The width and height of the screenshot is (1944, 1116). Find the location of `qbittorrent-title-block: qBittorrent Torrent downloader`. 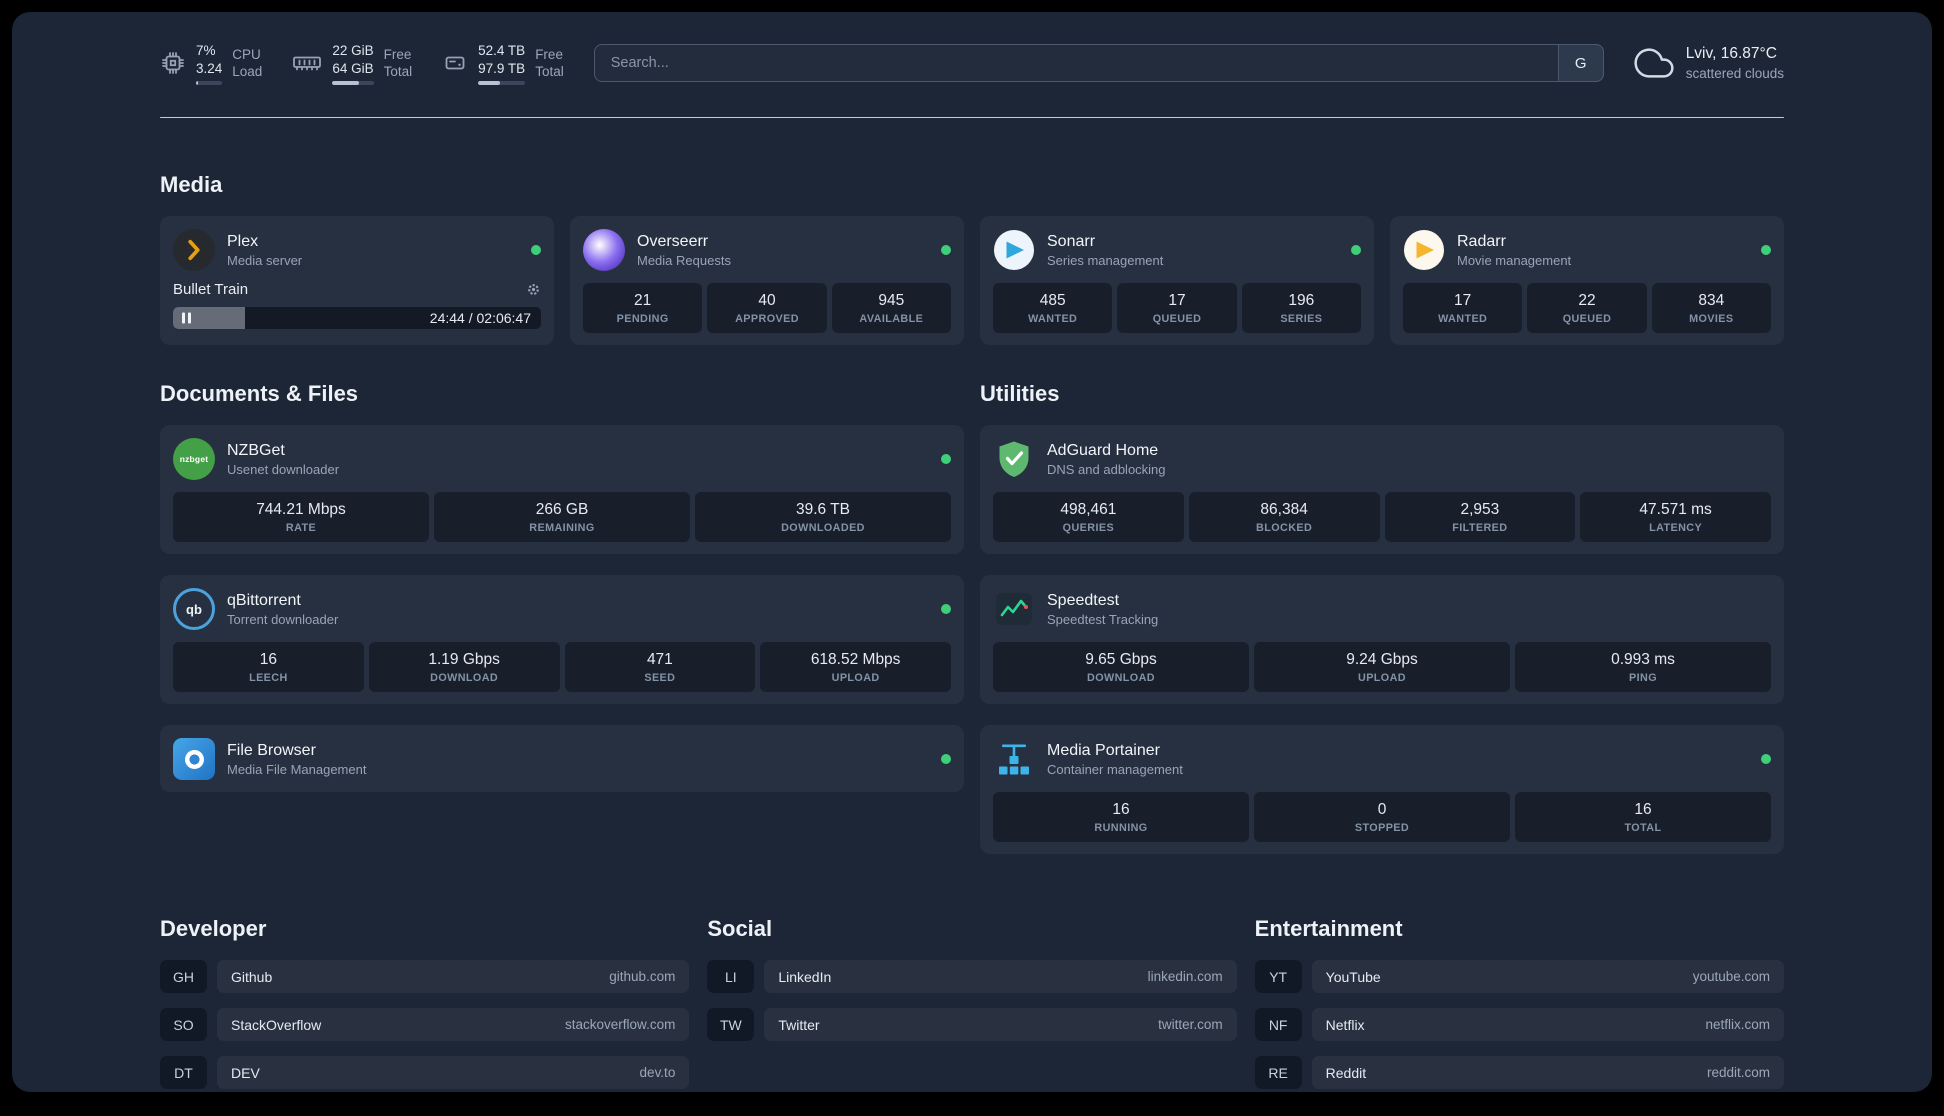

qbittorrent-title-block: qBittorrent Torrent downloader is located at coordinates (282, 609).